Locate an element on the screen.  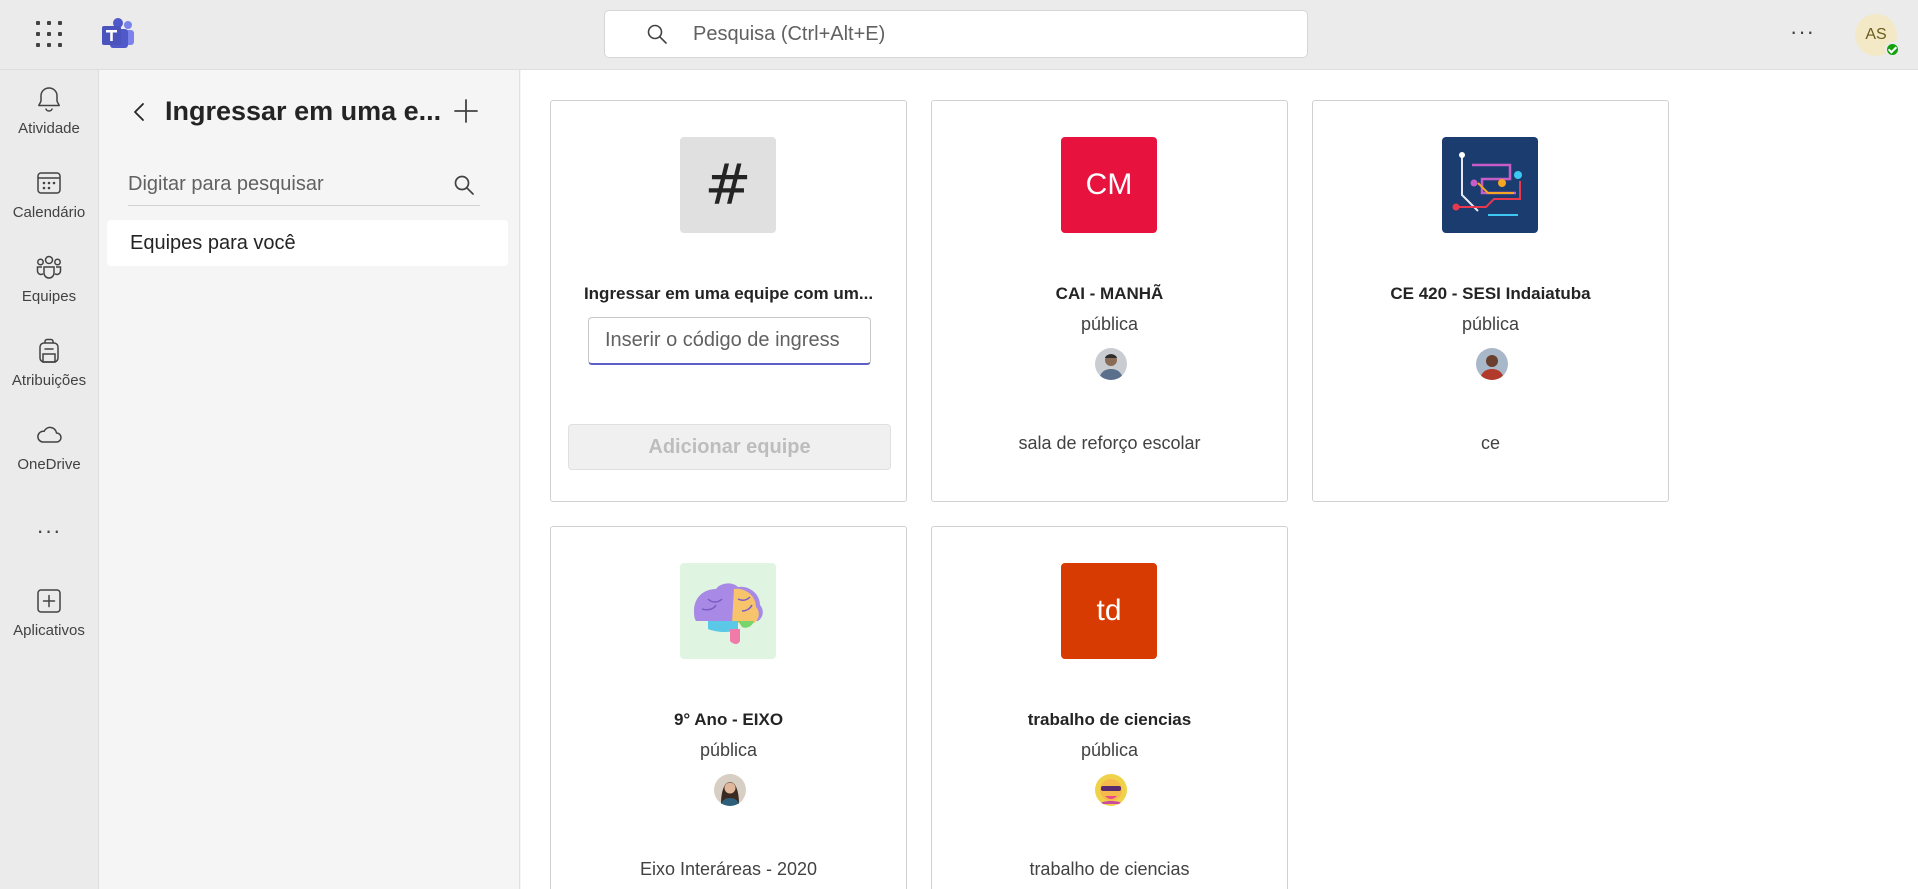
user-avatar: AS is located at coordinates (1877, 35).